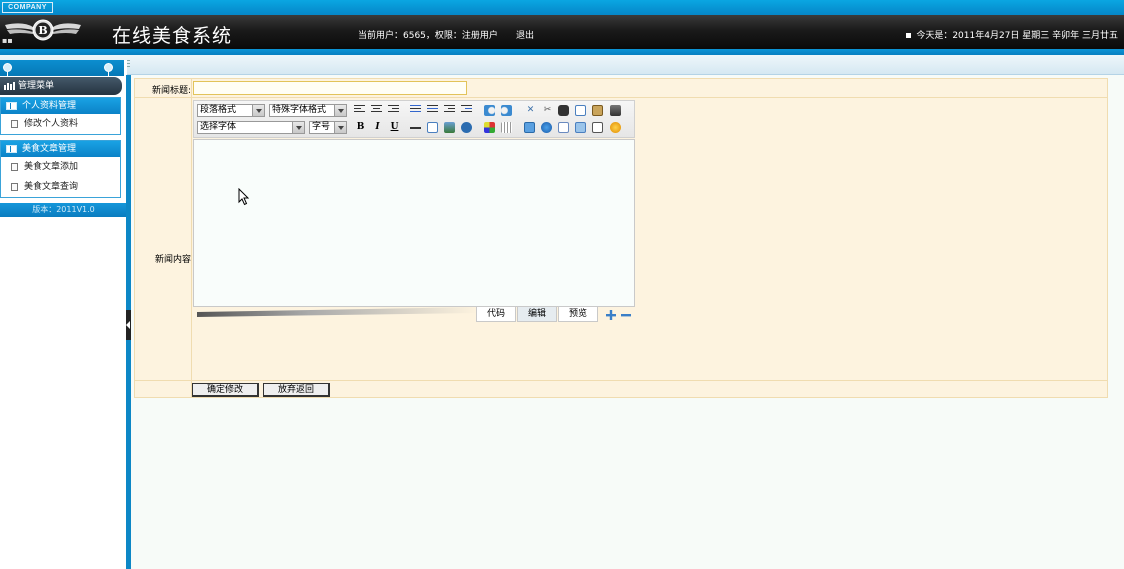 This screenshot has width=1124, height=569. I want to click on logout-link: 退出, so click(525, 34).